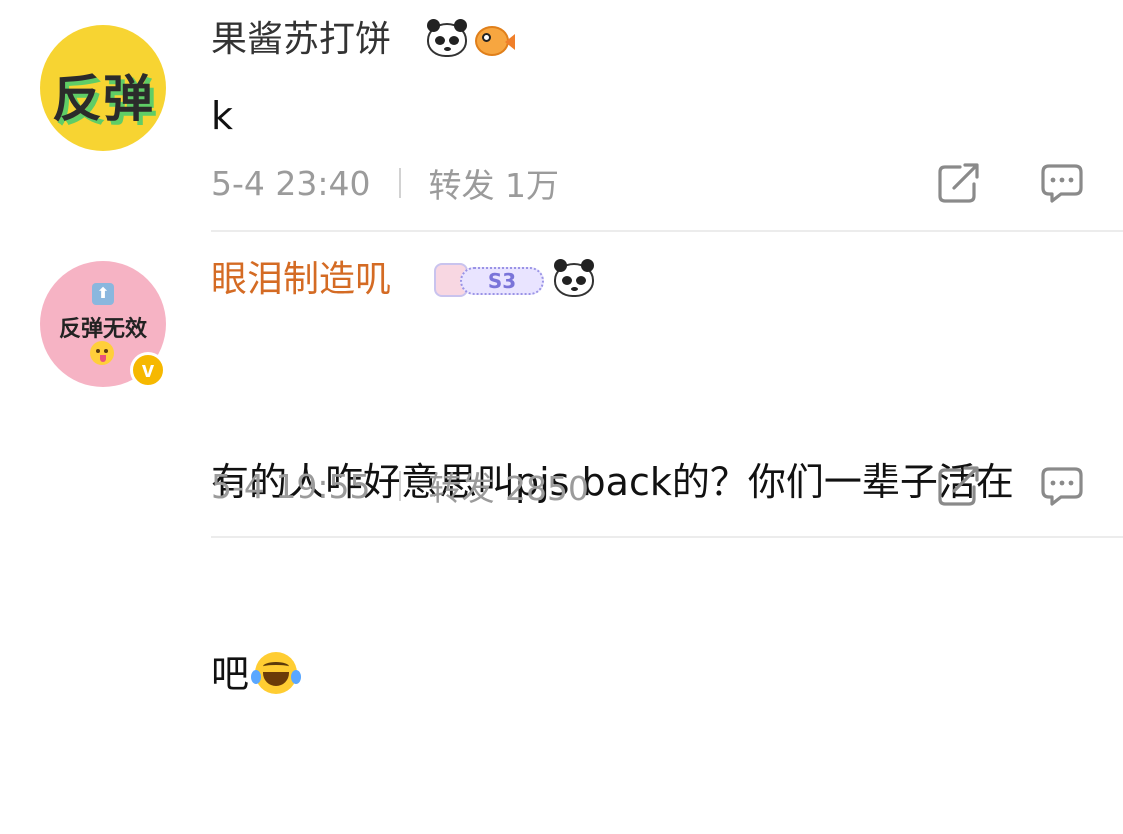  Describe the element at coordinates (103, 99) in the screenshot. I see `avatar-text: 反弹` at that location.